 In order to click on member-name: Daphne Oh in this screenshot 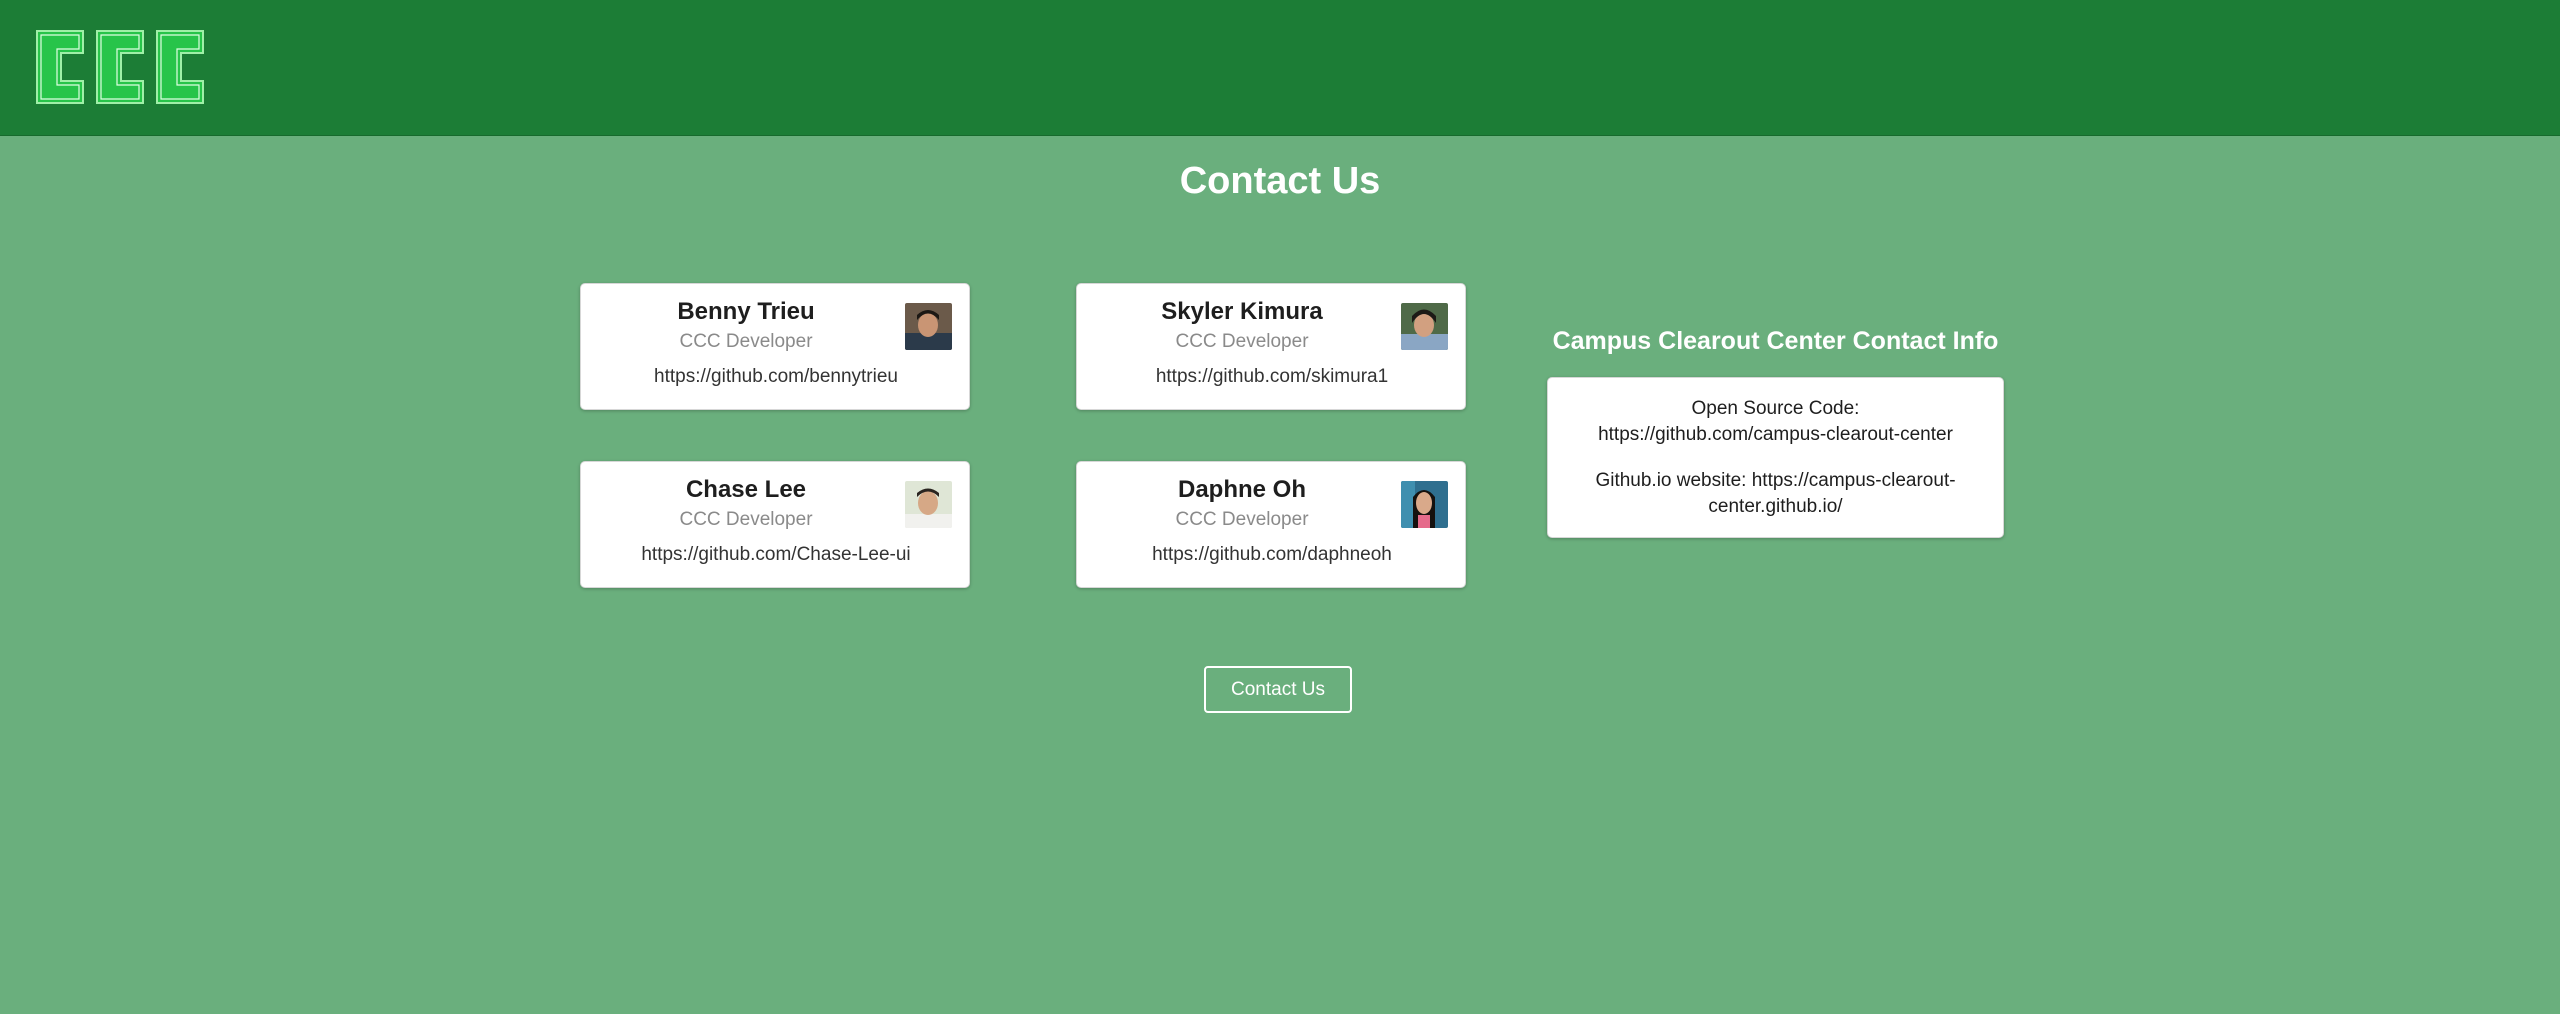, I will do `click(1241, 489)`.